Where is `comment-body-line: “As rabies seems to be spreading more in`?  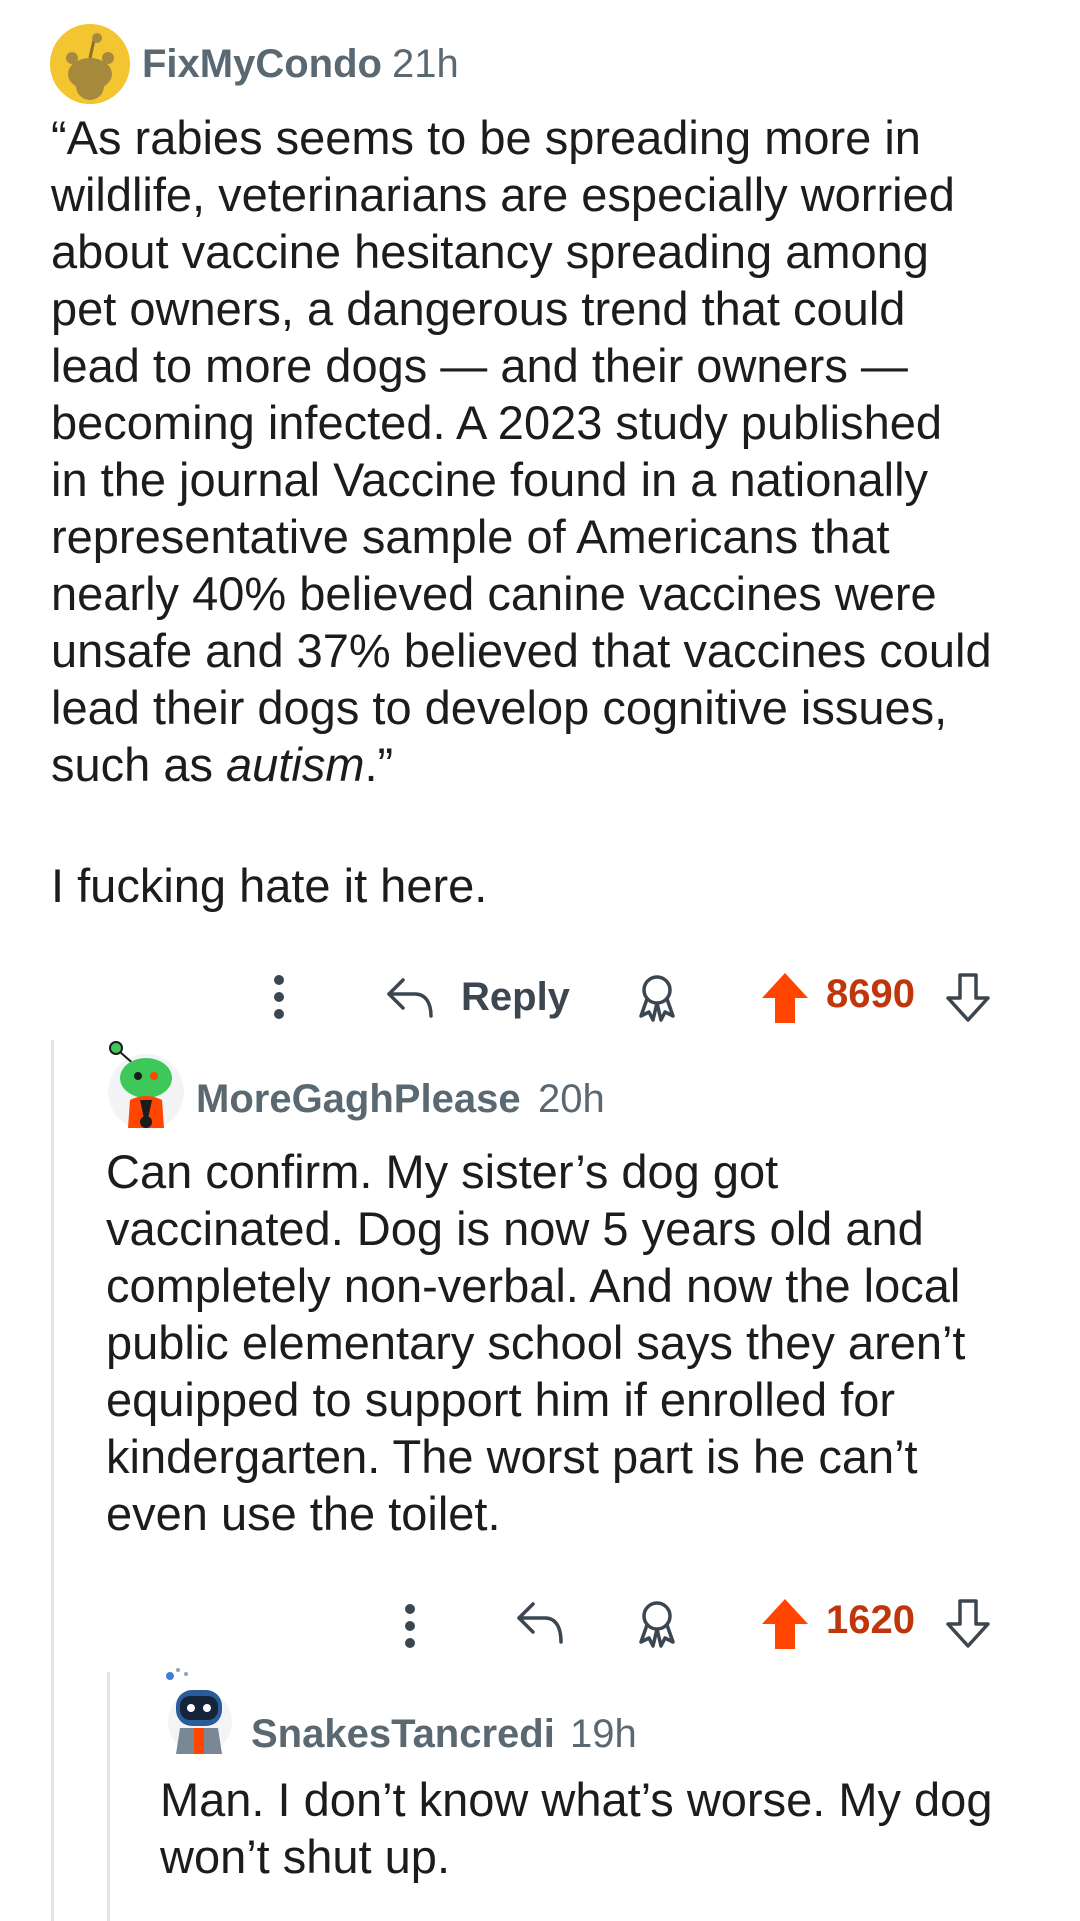
comment-body-line: “As rabies seems to be spreading more in is located at coordinates (486, 137).